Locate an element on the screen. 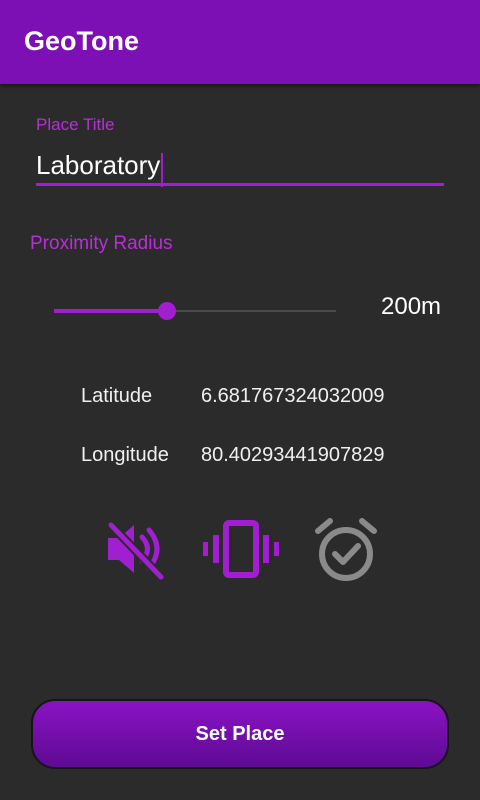 The width and height of the screenshot is (480, 800). alarm-check-icon is located at coordinates (345, 549).